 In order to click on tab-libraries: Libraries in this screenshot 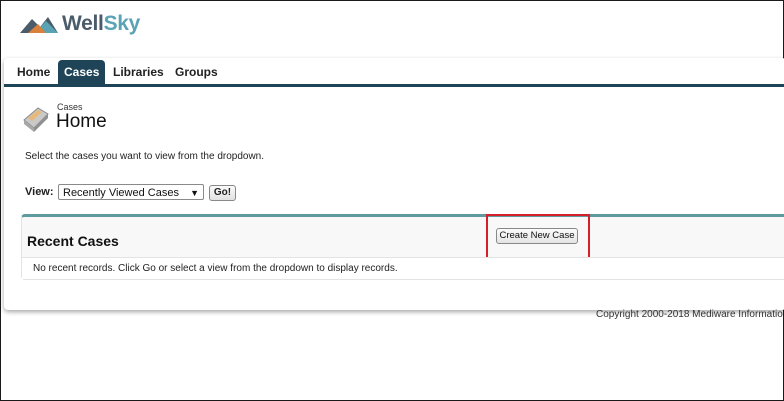, I will do `click(138, 72)`.